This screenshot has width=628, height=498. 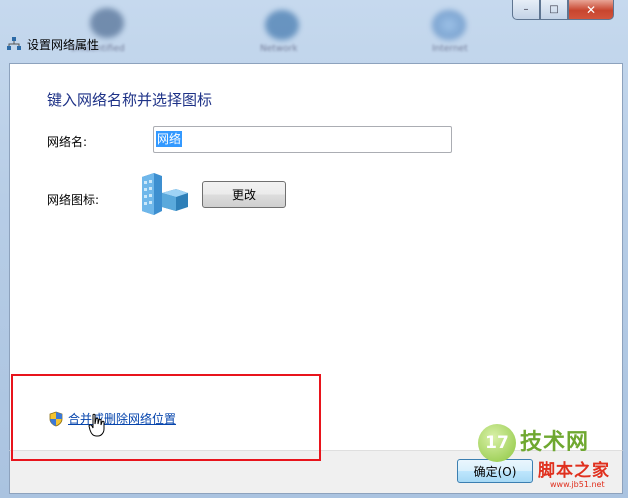 What do you see at coordinates (551, 458) in the screenshot?
I see `watermark: 17 技术网 脚本之家 www.jb51.net` at bounding box center [551, 458].